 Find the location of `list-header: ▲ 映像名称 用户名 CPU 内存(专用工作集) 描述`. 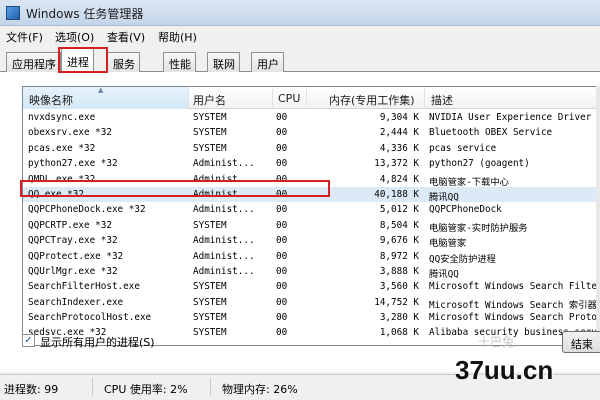

list-header: ▲ 映像名称 用户名 CPU 内存(专用工作集) 描述 is located at coordinates (311, 98).